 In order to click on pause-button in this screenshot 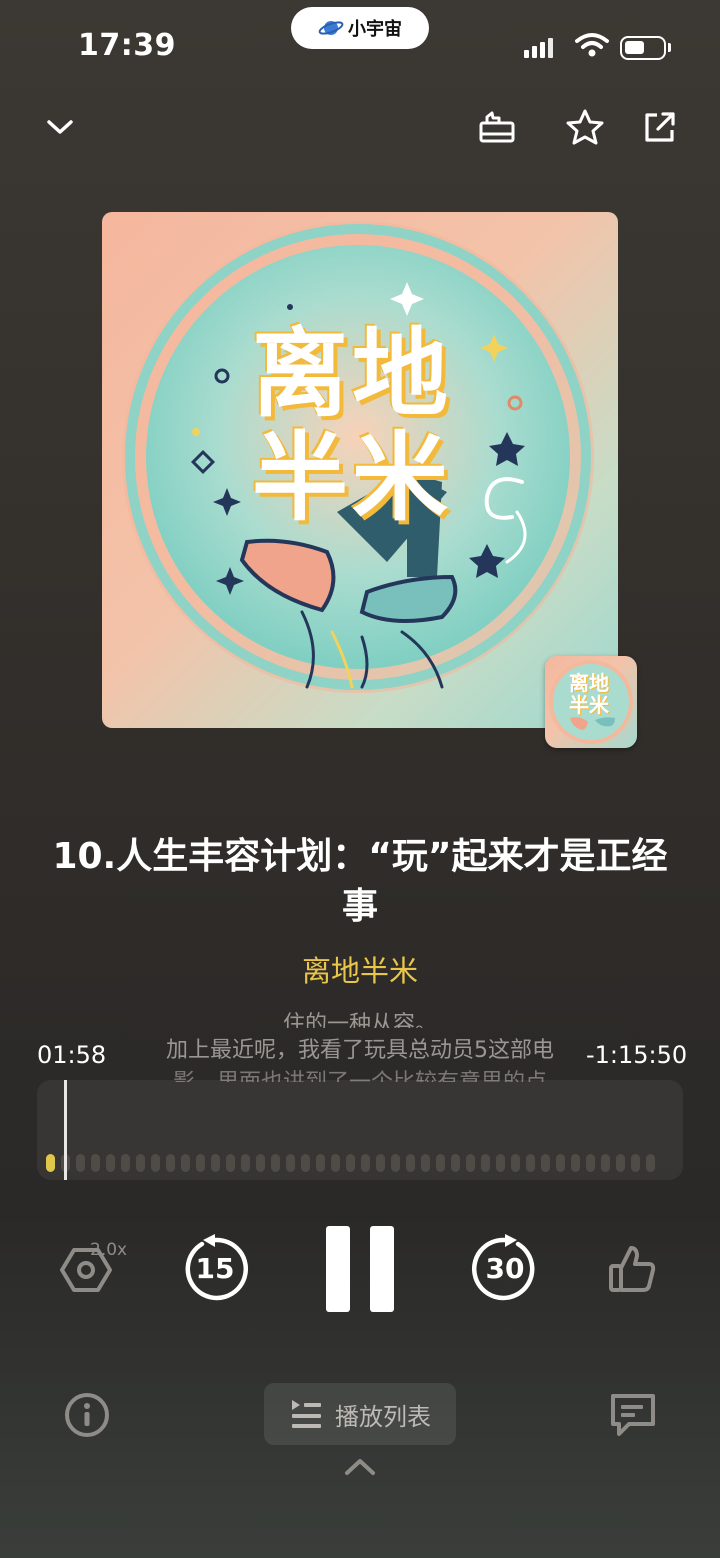, I will do `click(360, 1269)`.